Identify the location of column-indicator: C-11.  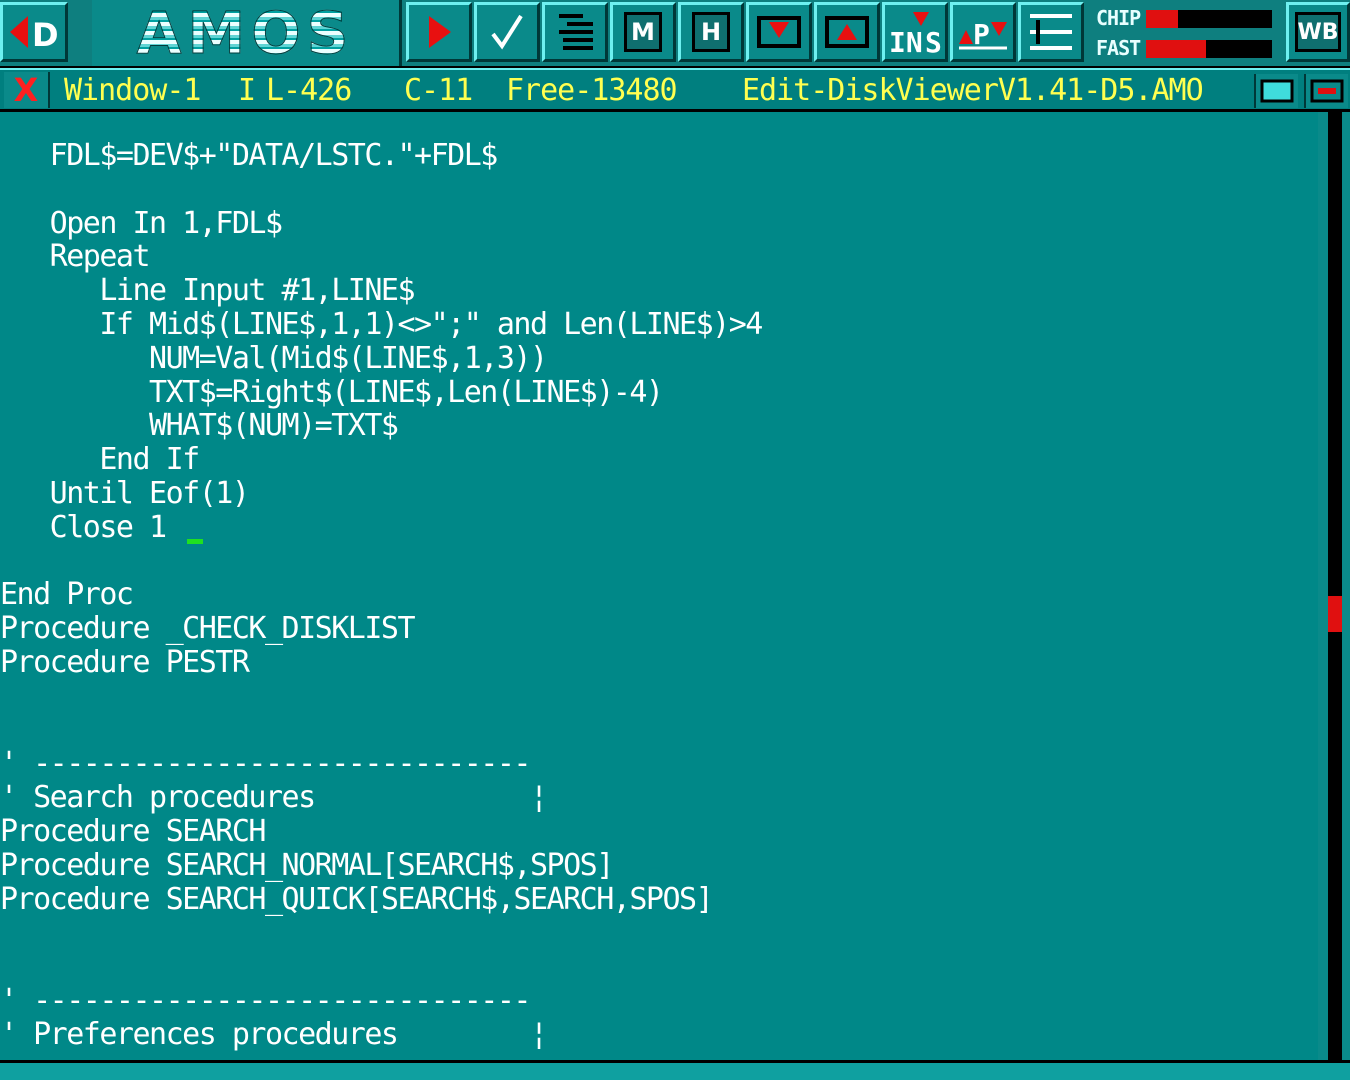
(438, 90).